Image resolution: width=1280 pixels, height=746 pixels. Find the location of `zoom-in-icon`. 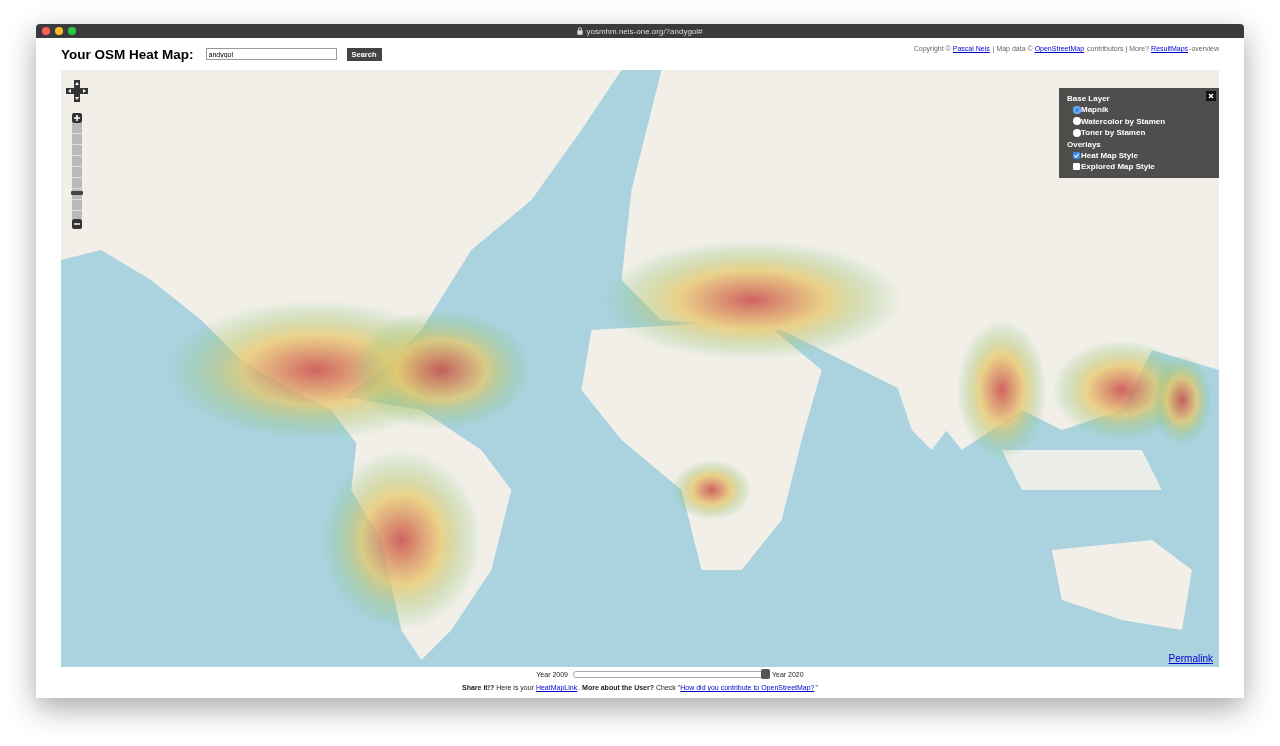

zoom-in-icon is located at coordinates (77, 118).